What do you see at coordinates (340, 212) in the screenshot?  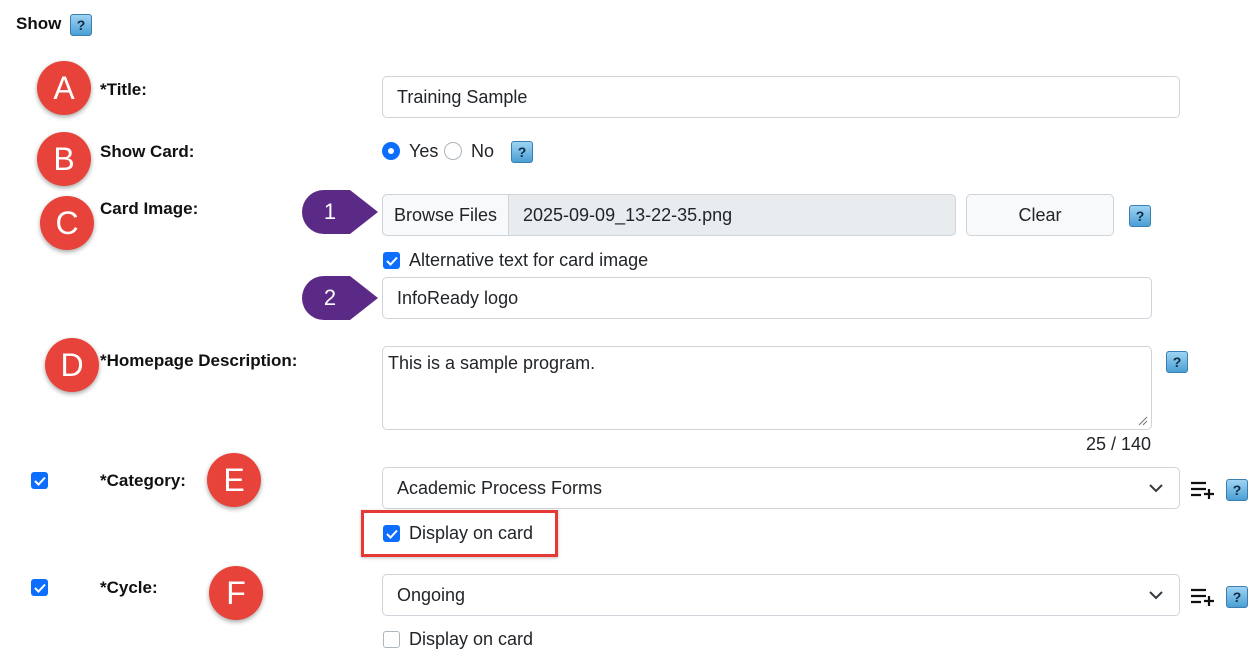 I see `callout-1: 1` at bounding box center [340, 212].